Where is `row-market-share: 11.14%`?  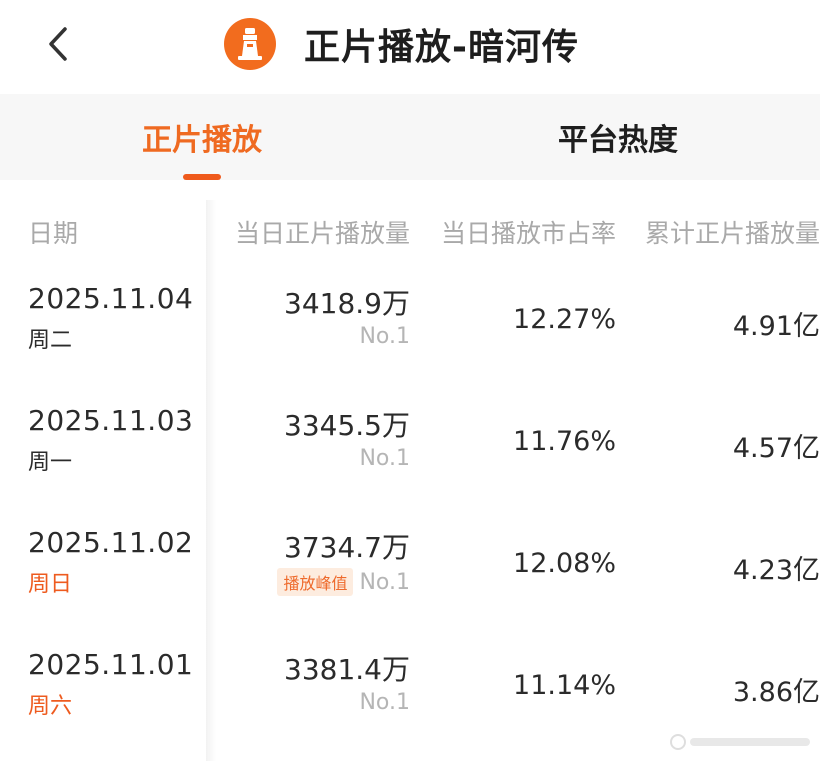
row-market-share: 11.14% is located at coordinates (564, 685).